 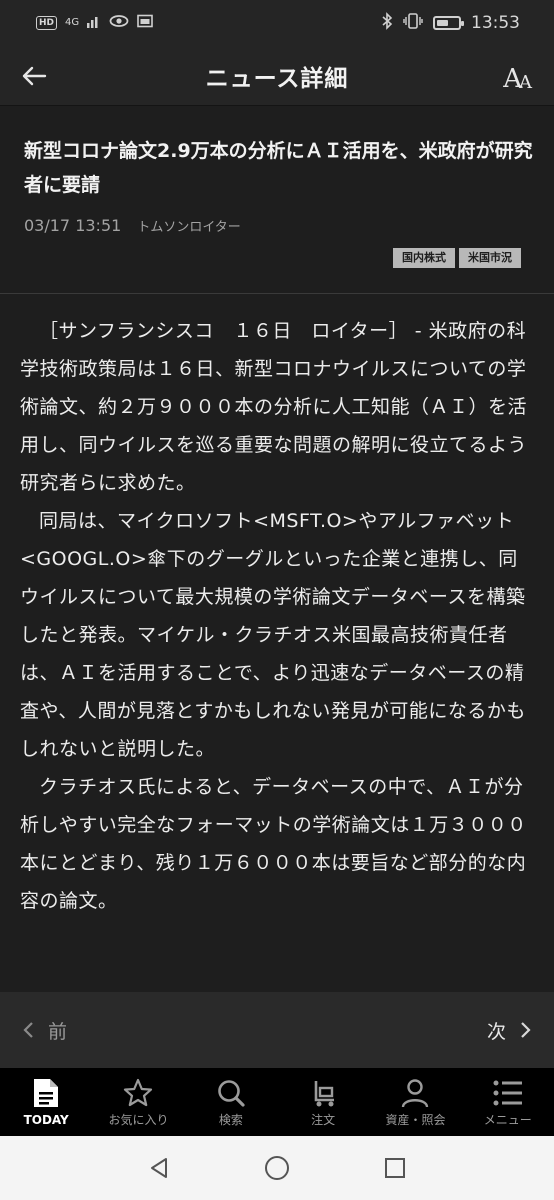 I want to click on article-source: トムソンロイター, so click(x=189, y=227).